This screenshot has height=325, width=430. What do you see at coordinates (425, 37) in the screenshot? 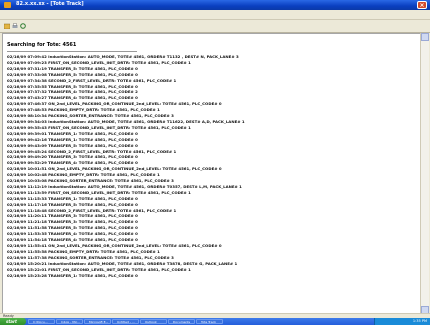
I see `scroll-up-arrow-icon` at bounding box center [425, 37].